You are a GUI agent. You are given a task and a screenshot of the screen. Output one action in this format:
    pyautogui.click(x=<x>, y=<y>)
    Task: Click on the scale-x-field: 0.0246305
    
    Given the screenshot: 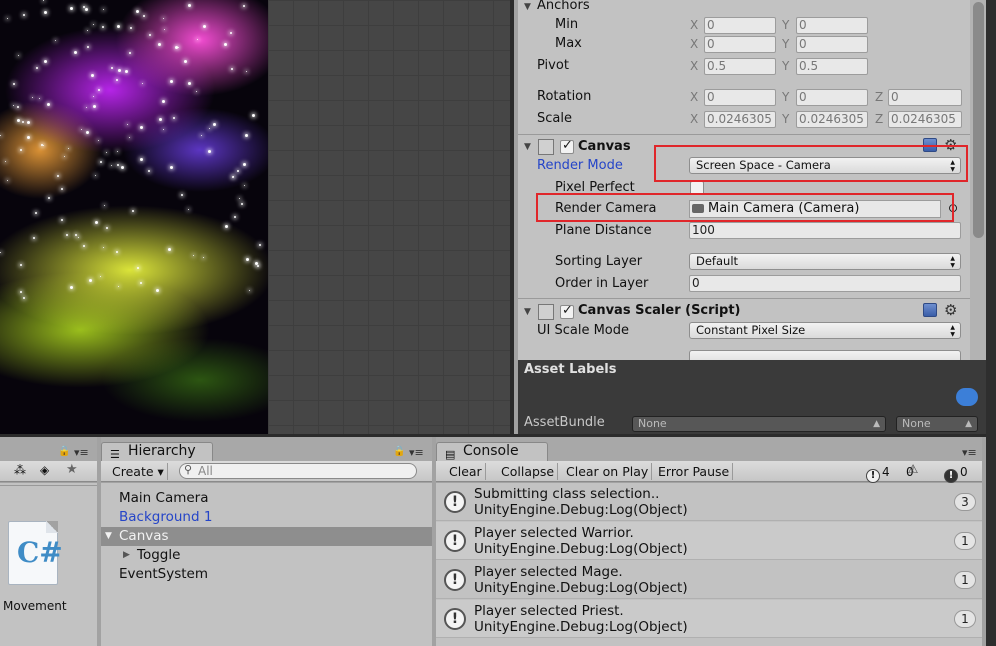 What is the action you would take?
    pyautogui.click(x=740, y=119)
    